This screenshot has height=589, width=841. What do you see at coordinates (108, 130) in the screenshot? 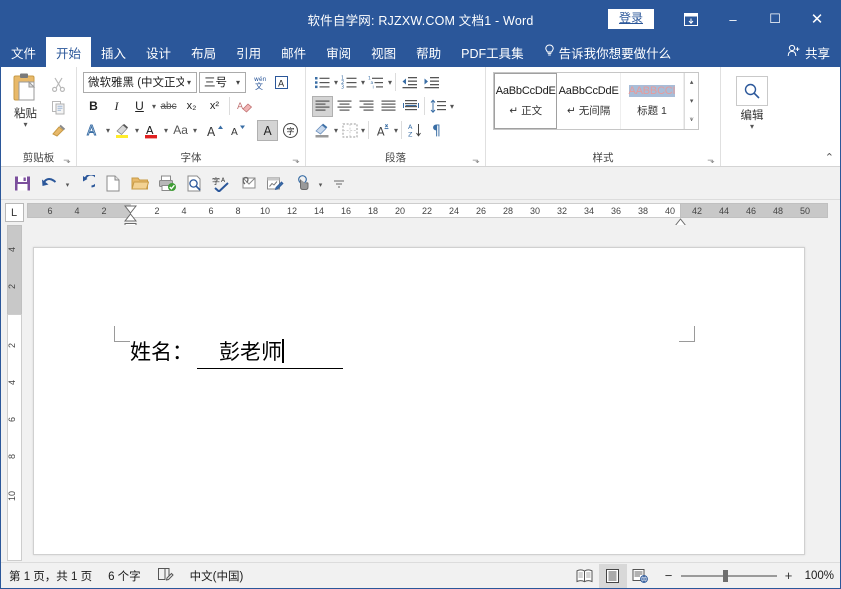
I see `text-effects-caret-icon: ▾` at bounding box center [108, 130].